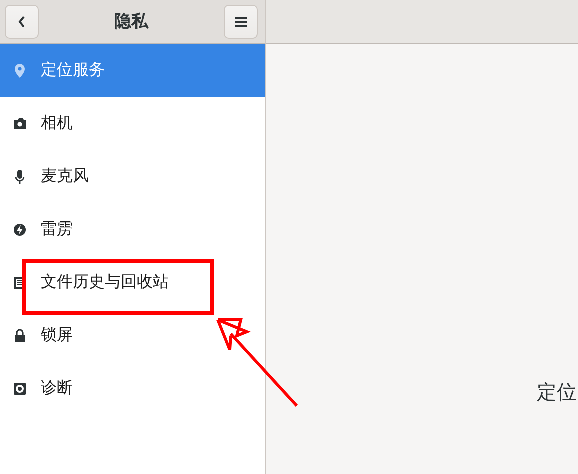  I want to click on location-pin-icon, so click(20, 71).